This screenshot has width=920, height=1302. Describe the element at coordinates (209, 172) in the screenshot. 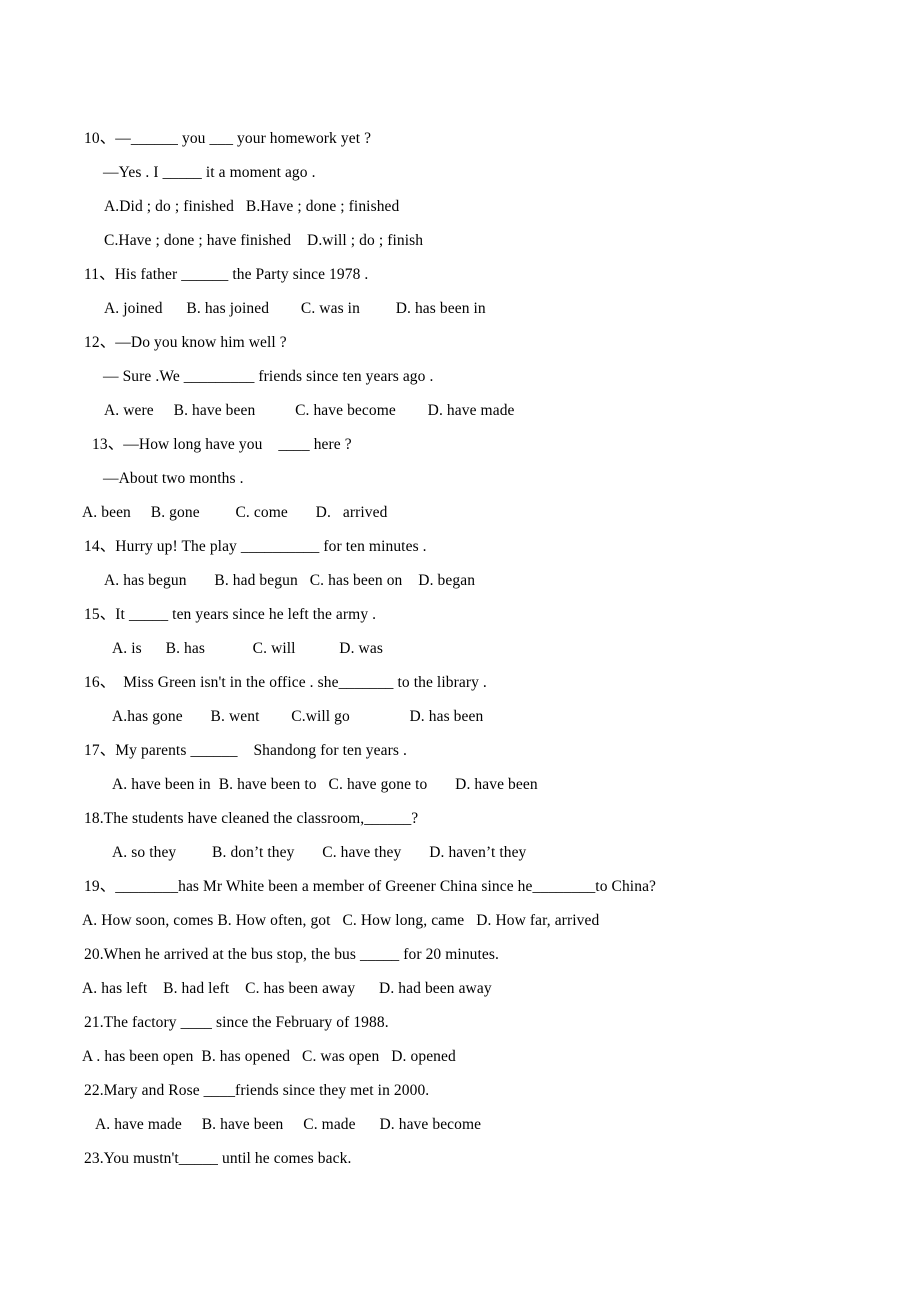

I see `question-10-reply: —Yes . I _____ it a moment ago .` at that location.